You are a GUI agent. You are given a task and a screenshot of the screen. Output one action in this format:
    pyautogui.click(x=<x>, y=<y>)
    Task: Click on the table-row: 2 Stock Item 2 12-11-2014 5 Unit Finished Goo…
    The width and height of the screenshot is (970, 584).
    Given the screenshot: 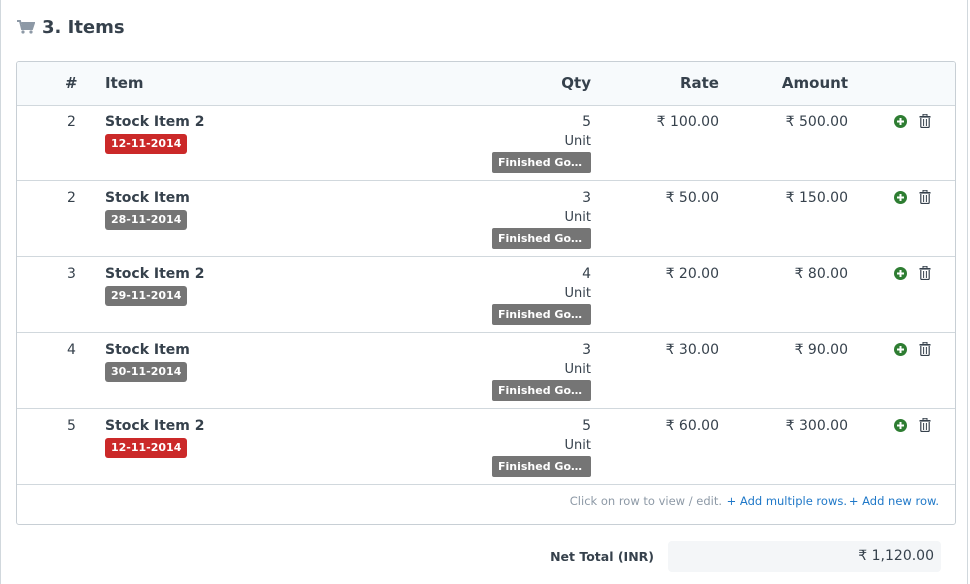 What is the action you would take?
    pyautogui.click(x=486, y=143)
    